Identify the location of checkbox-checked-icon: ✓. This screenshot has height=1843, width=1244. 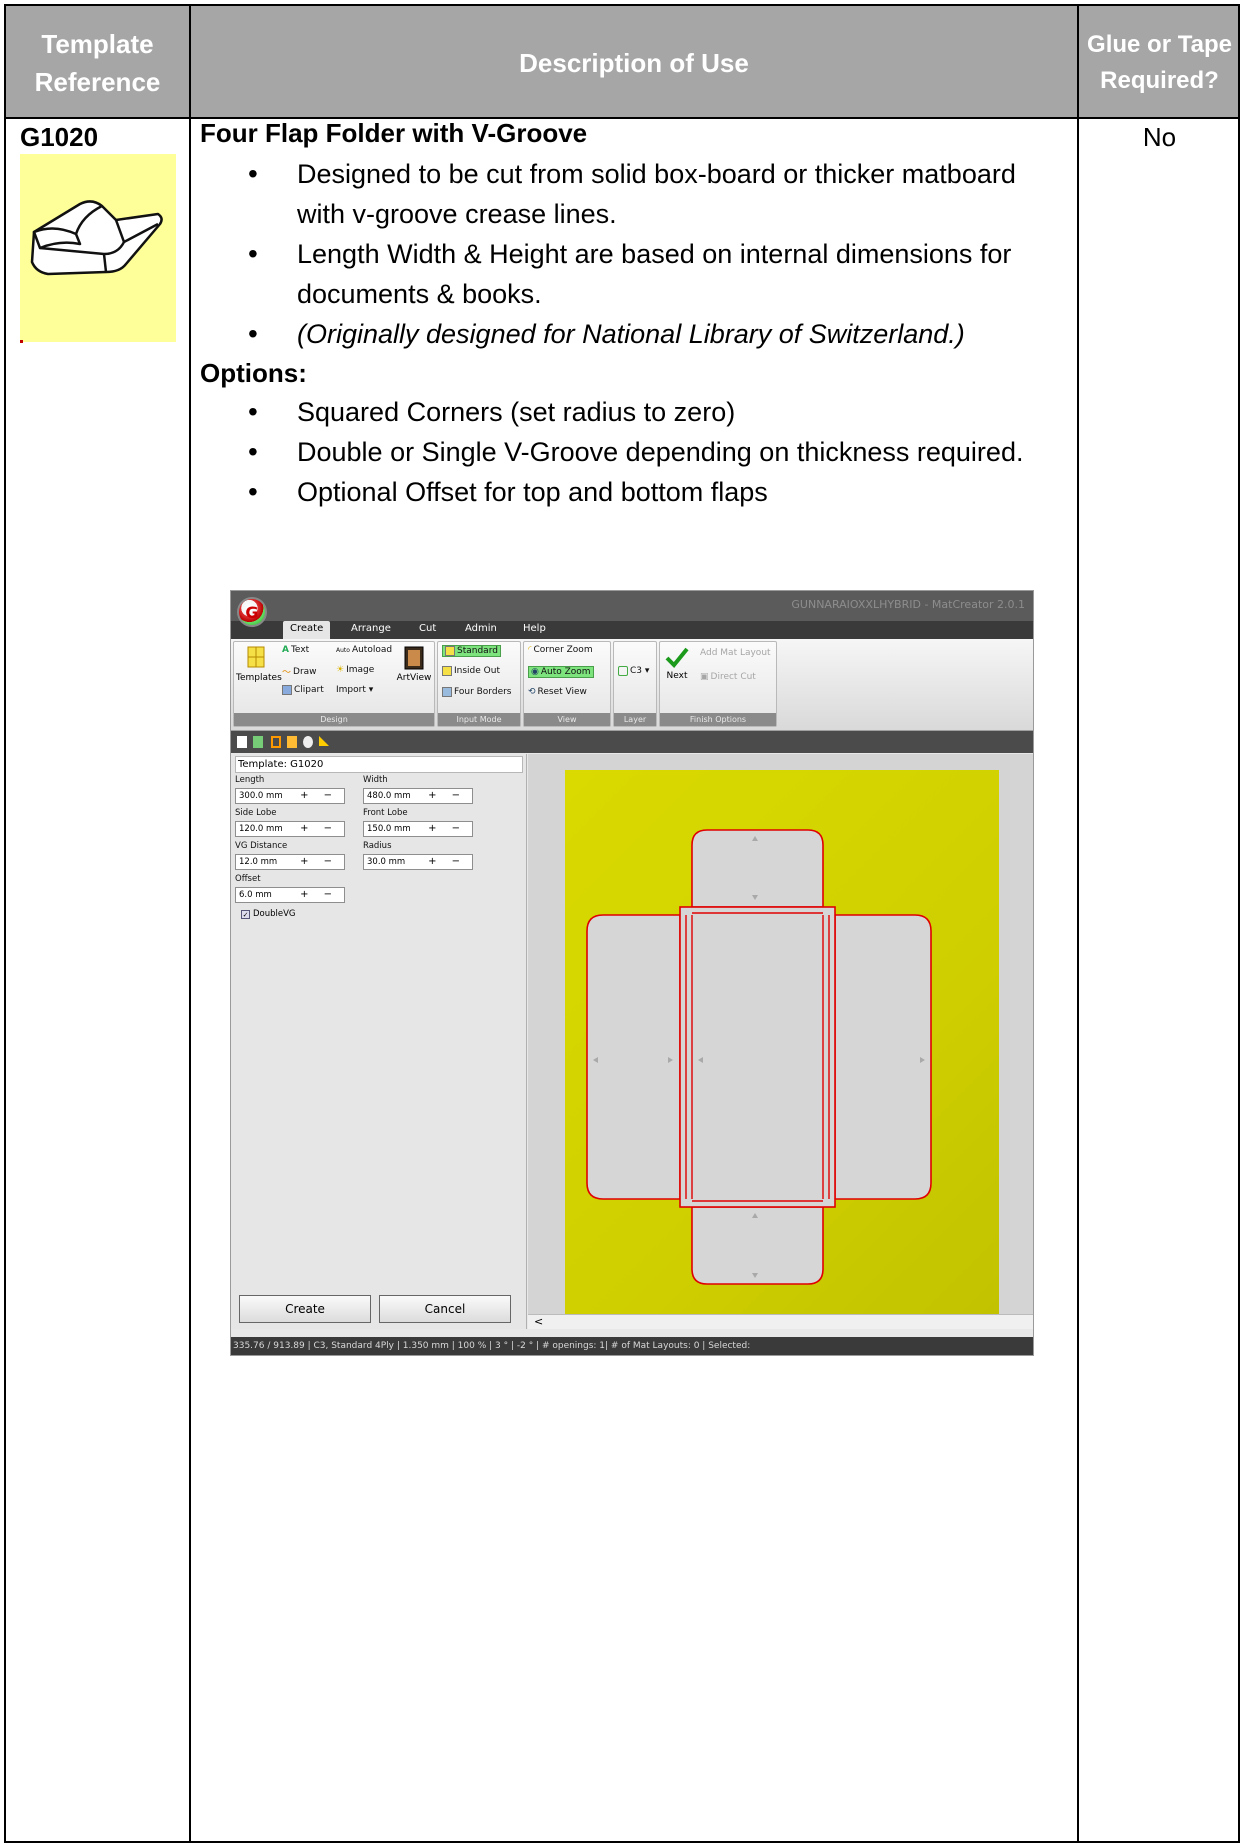
(245, 914).